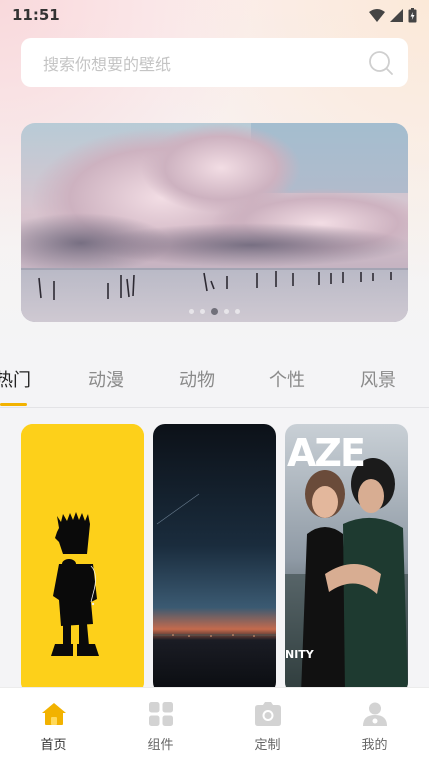 This screenshot has height=763, width=429. What do you see at coordinates (13, 404) in the screenshot?
I see `active-tab-indicator` at bounding box center [13, 404].